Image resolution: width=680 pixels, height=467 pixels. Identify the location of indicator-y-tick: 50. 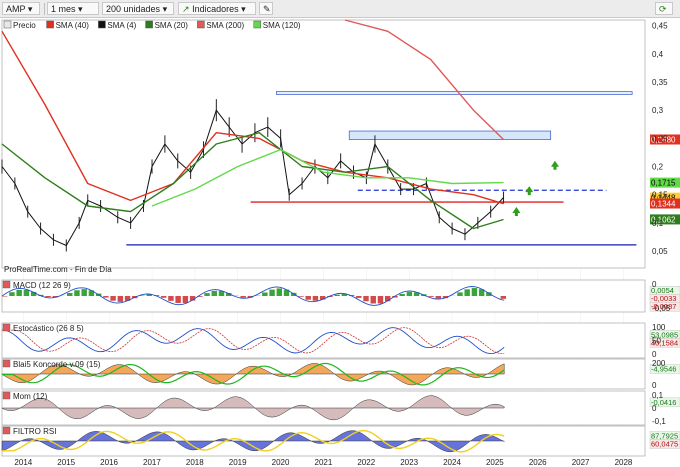
(656, 341).